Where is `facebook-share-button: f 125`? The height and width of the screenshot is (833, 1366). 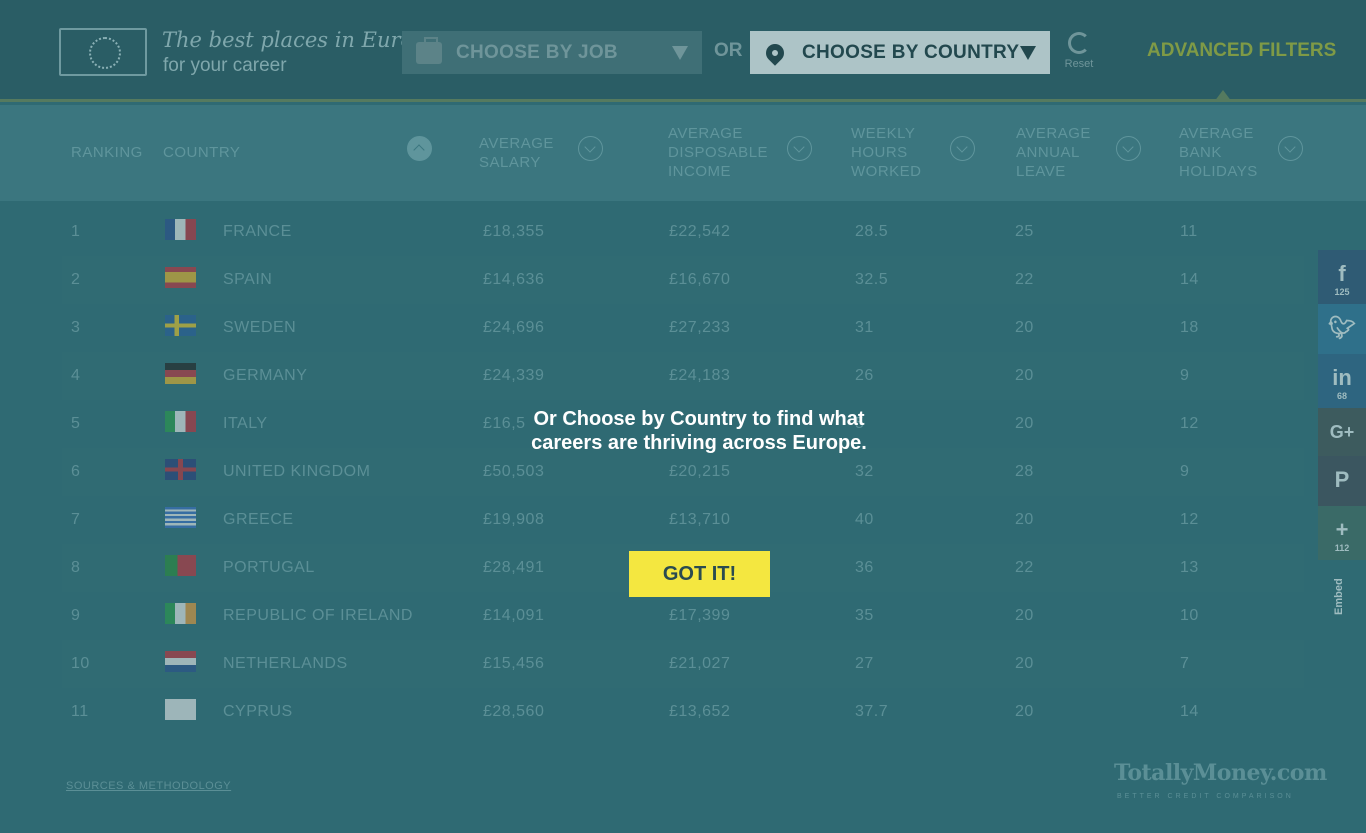
facebook-share-button: f 125 is located at coordinates (1342, 277).